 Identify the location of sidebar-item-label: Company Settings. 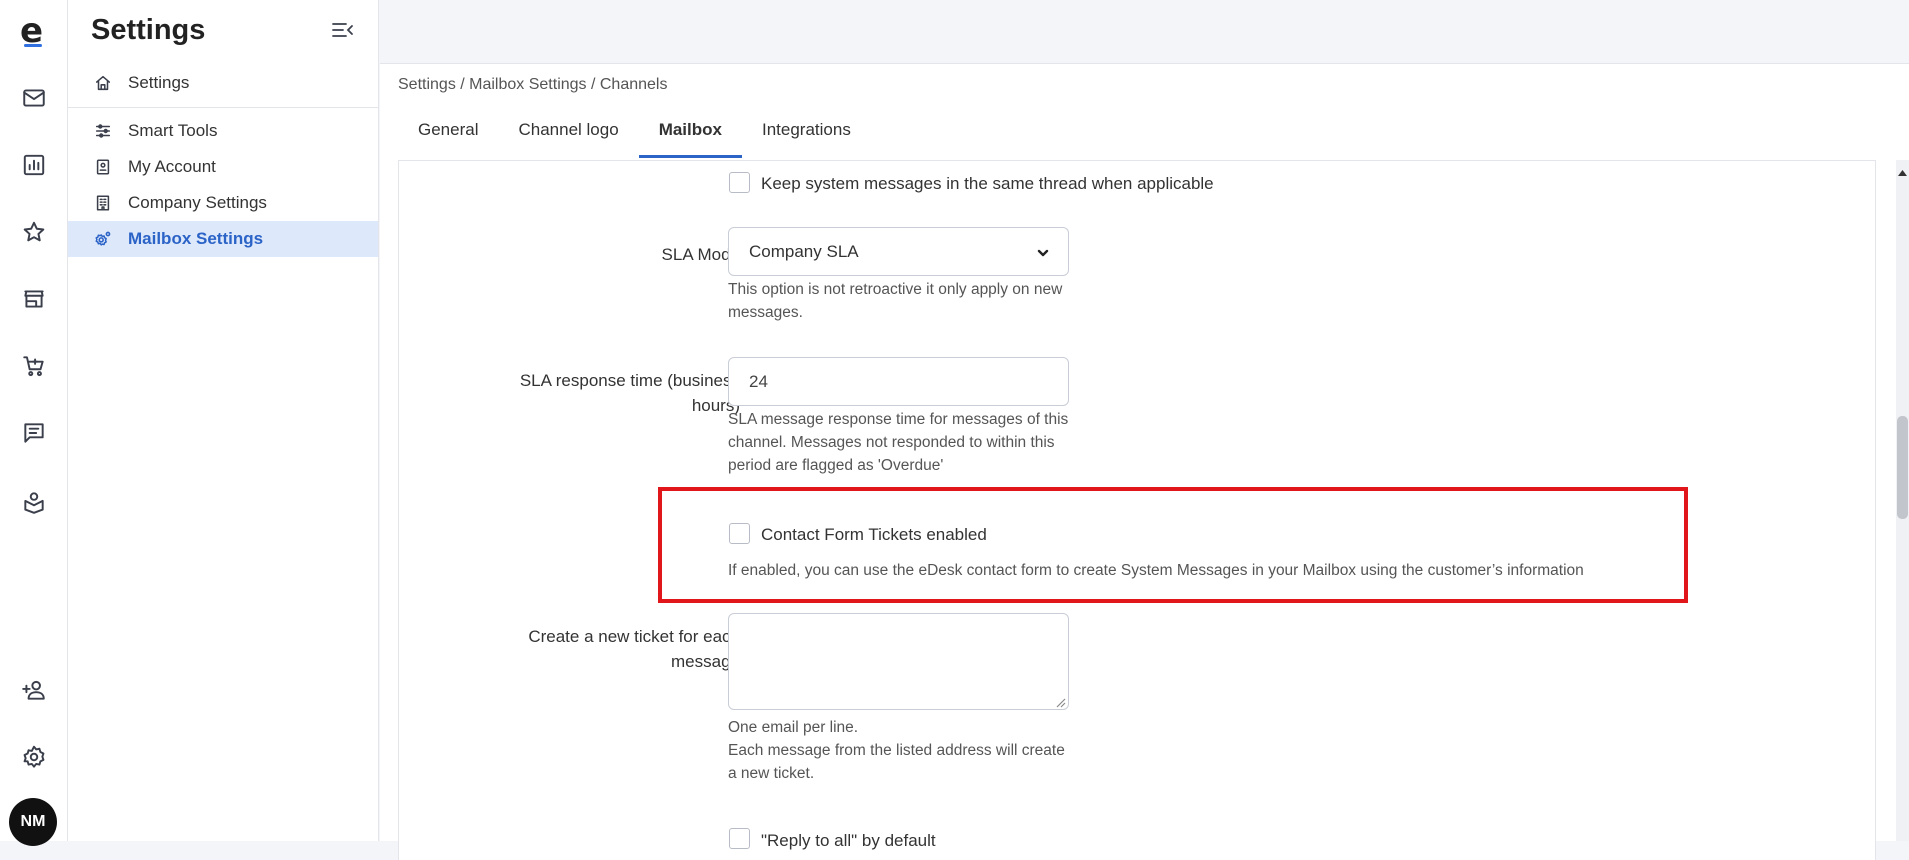
(197, 202).